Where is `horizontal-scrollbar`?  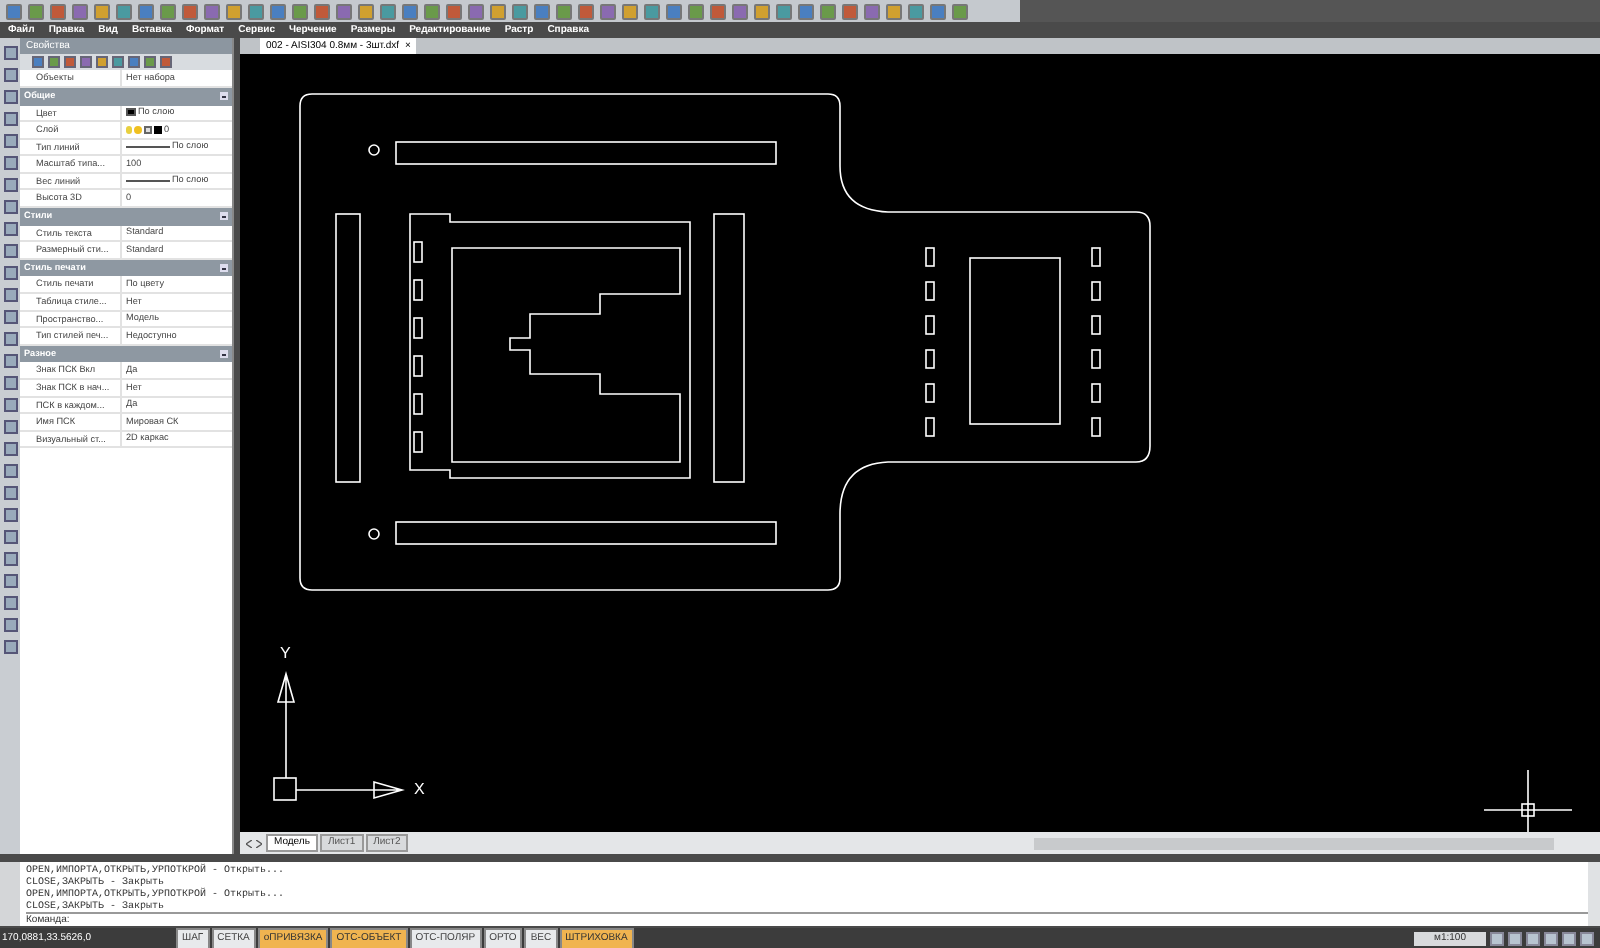
horizontal-scrollbar is located at coordinates (1294, 843).